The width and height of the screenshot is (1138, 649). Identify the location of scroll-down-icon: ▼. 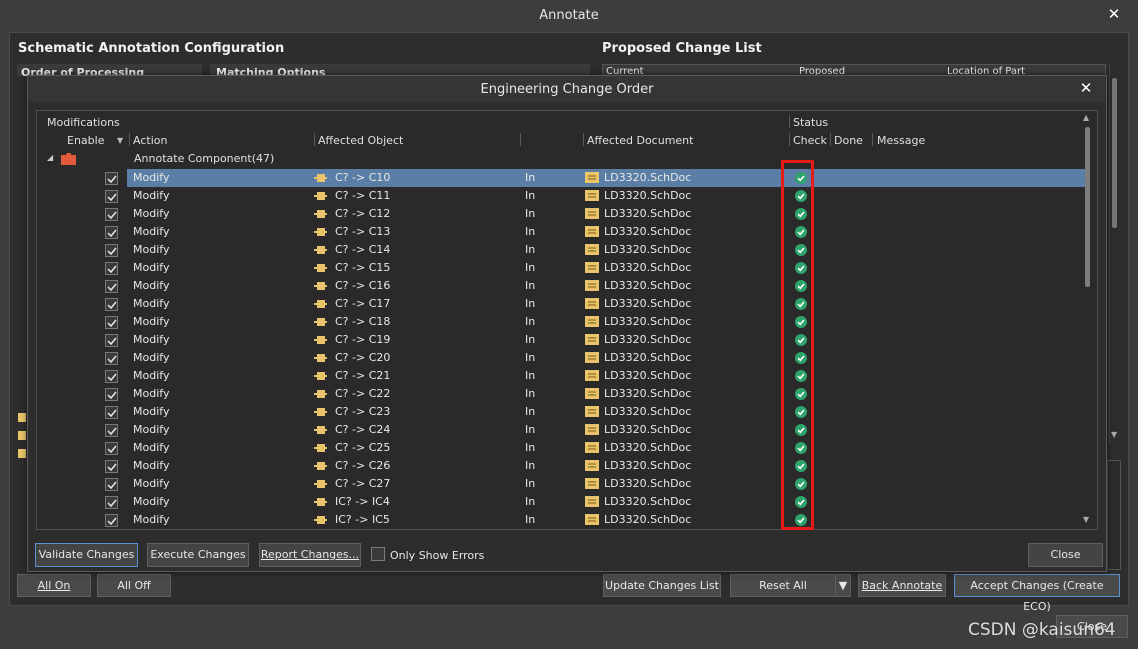
(1086, 519).